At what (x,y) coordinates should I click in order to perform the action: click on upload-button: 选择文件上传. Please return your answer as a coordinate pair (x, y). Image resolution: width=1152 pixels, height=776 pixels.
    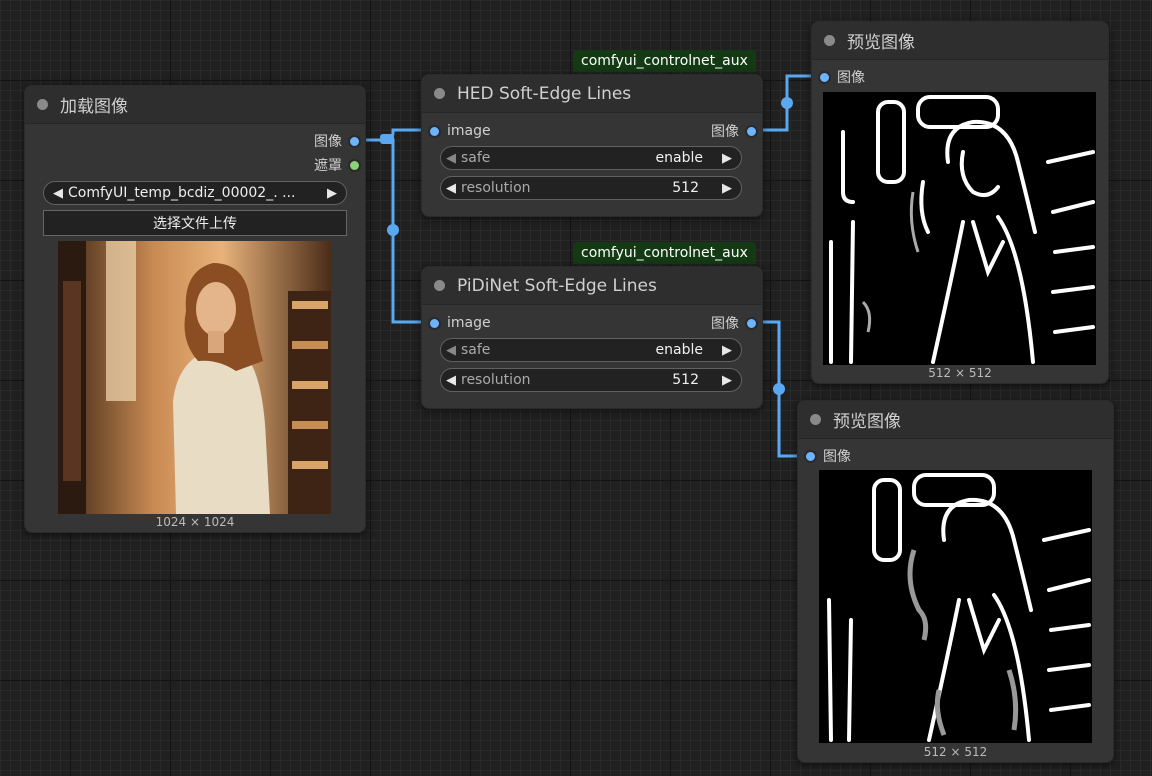
    Looking at the image, I should click on (195, 223).